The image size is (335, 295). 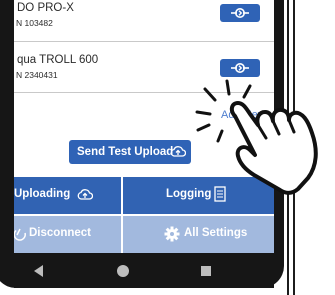 I want to click on all-settings-tile: All Settings, so click(x=198, y=234).